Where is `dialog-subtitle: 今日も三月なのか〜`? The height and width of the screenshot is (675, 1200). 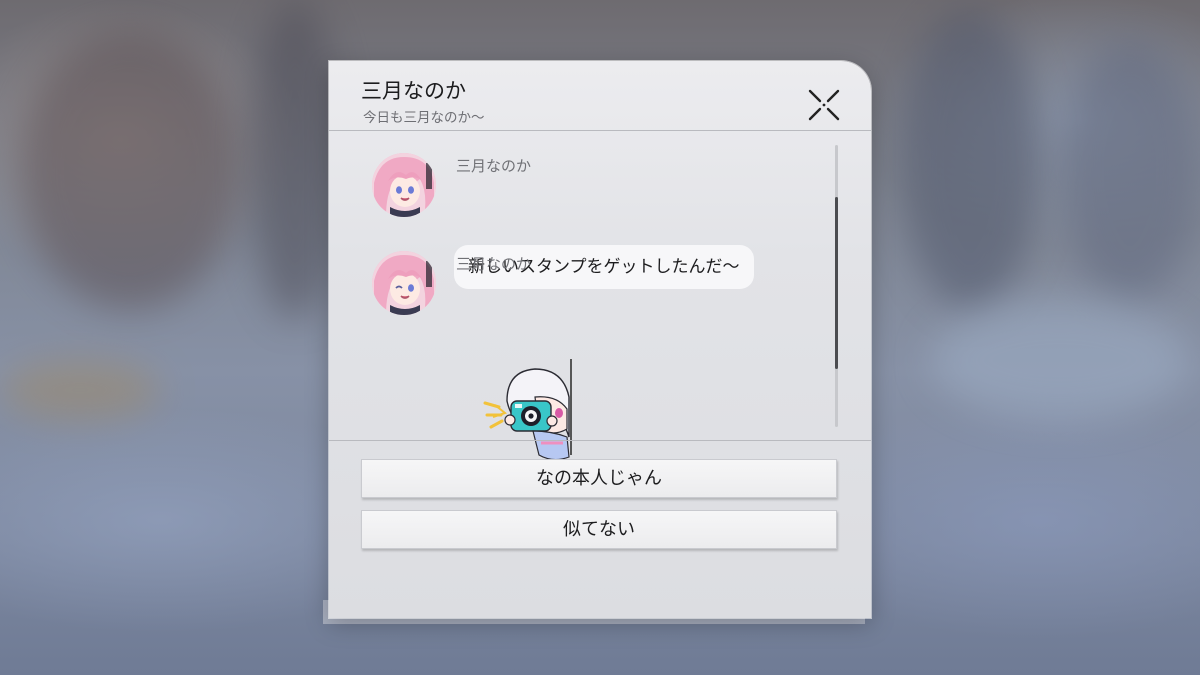
dialog-subtitle: 今日も三月なのか〜 is located at coordinates (424, 118).